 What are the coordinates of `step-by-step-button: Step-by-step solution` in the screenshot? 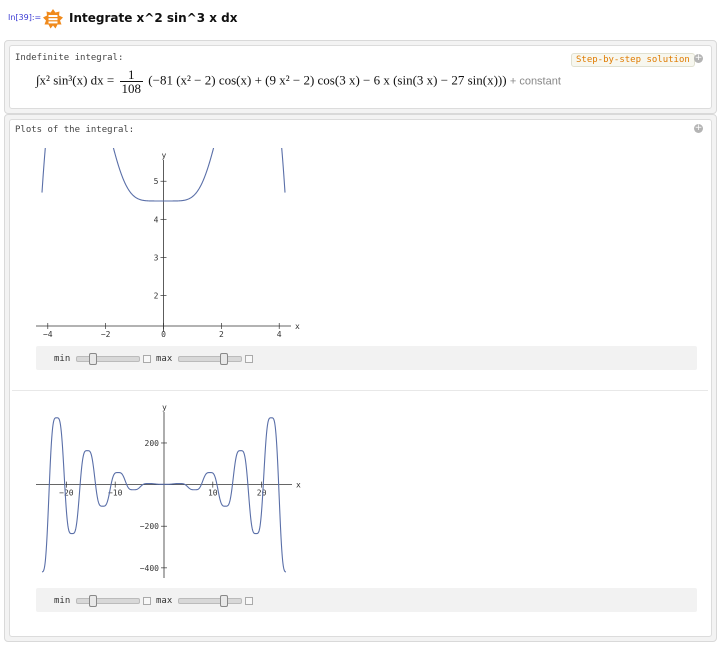 It's located at (633, 60).